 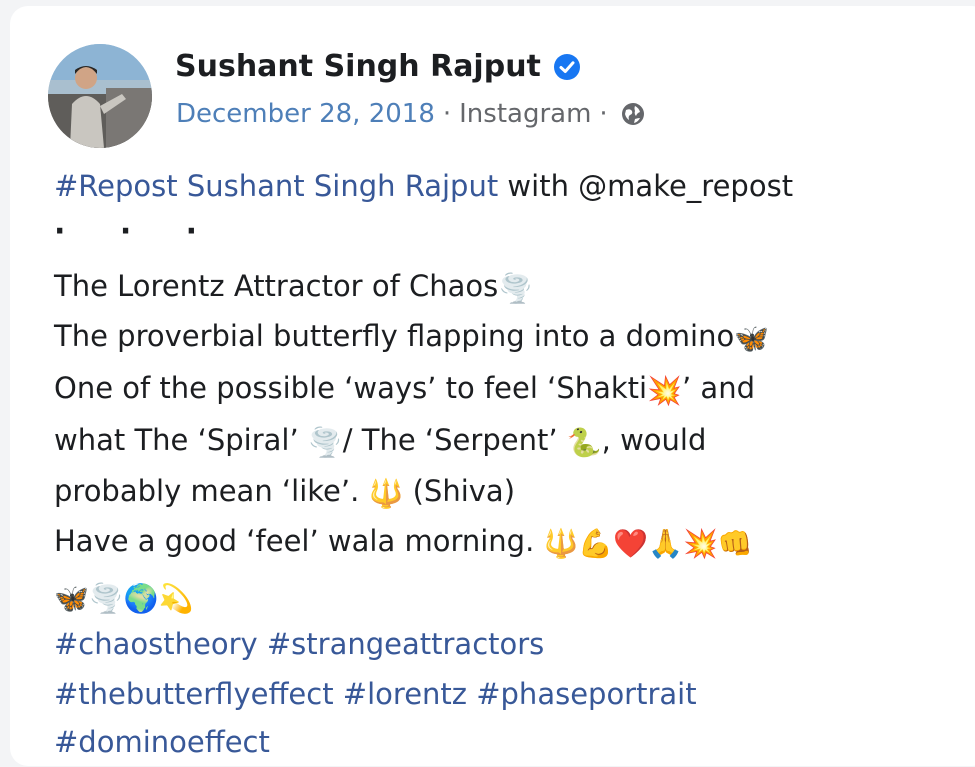 What do you see at coordinates (632, 114) in the screenshot?
I see `globe-icon` at bounding box center [632, 114].